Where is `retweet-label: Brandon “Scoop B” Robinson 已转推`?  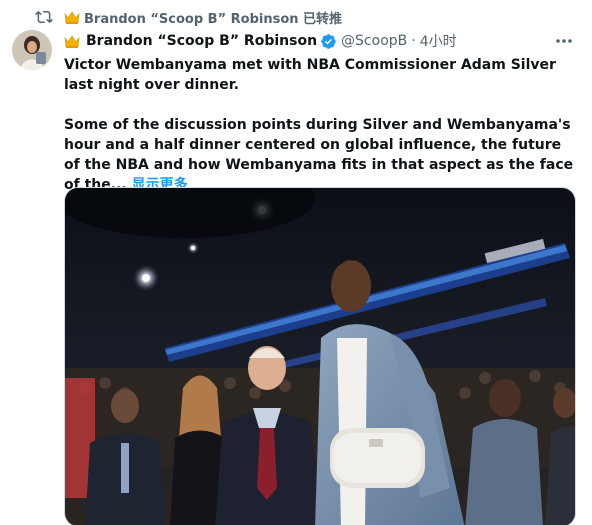
retweet-label: Brandon “Scoop B” Robinson 已转推 is located at coordinates (213, 19).